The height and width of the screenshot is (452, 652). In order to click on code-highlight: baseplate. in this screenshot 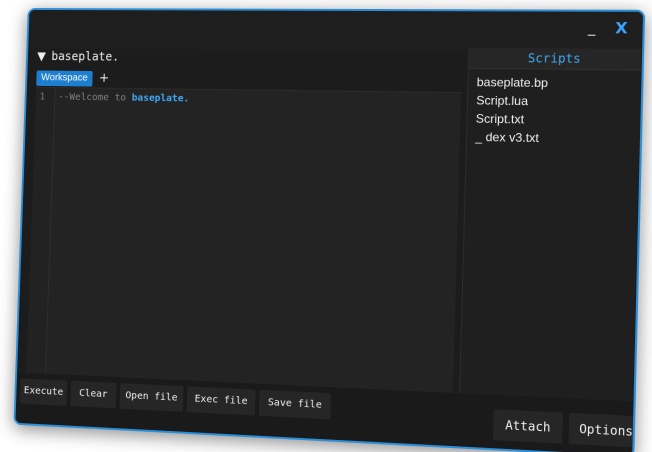, I will do `click(161, 99)`.